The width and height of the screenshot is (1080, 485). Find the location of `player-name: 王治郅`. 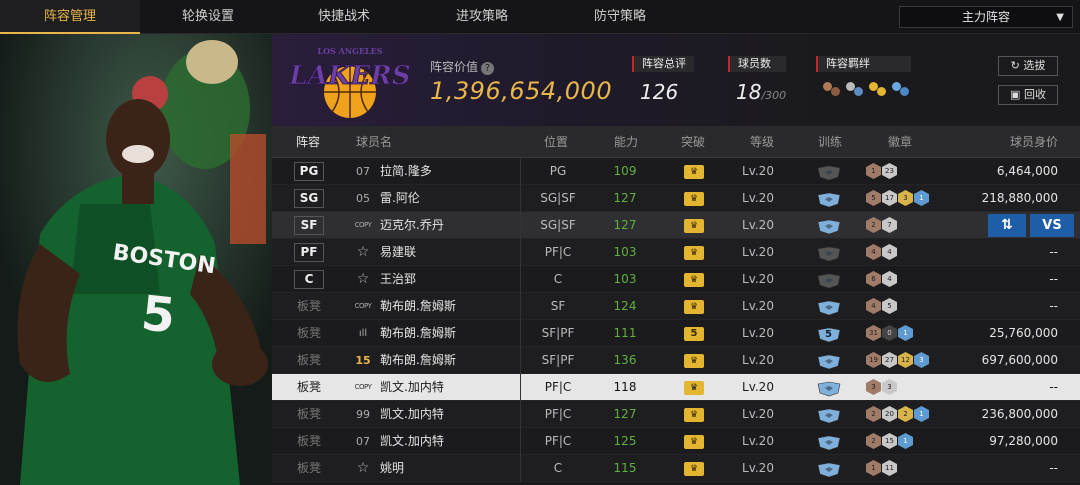

player-name: 王治郅 is located at coordinates (398, 279).